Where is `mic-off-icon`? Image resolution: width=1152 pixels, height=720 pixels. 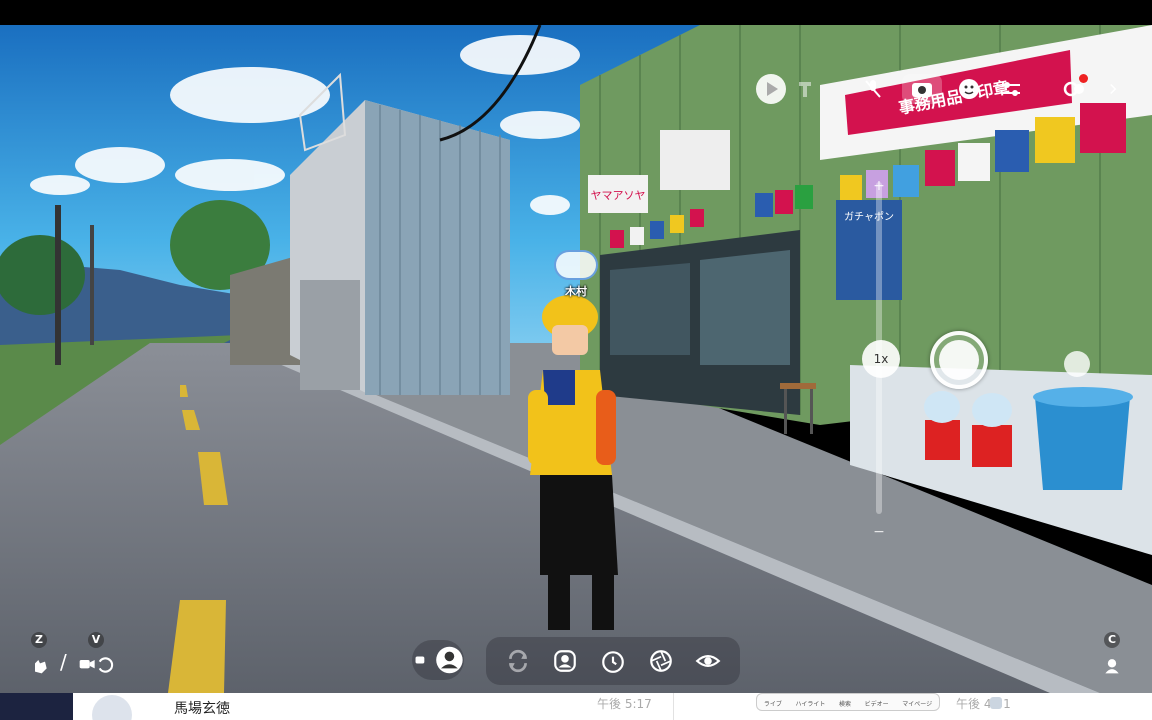
mic-off-icon is located at coordinates (873, 89).